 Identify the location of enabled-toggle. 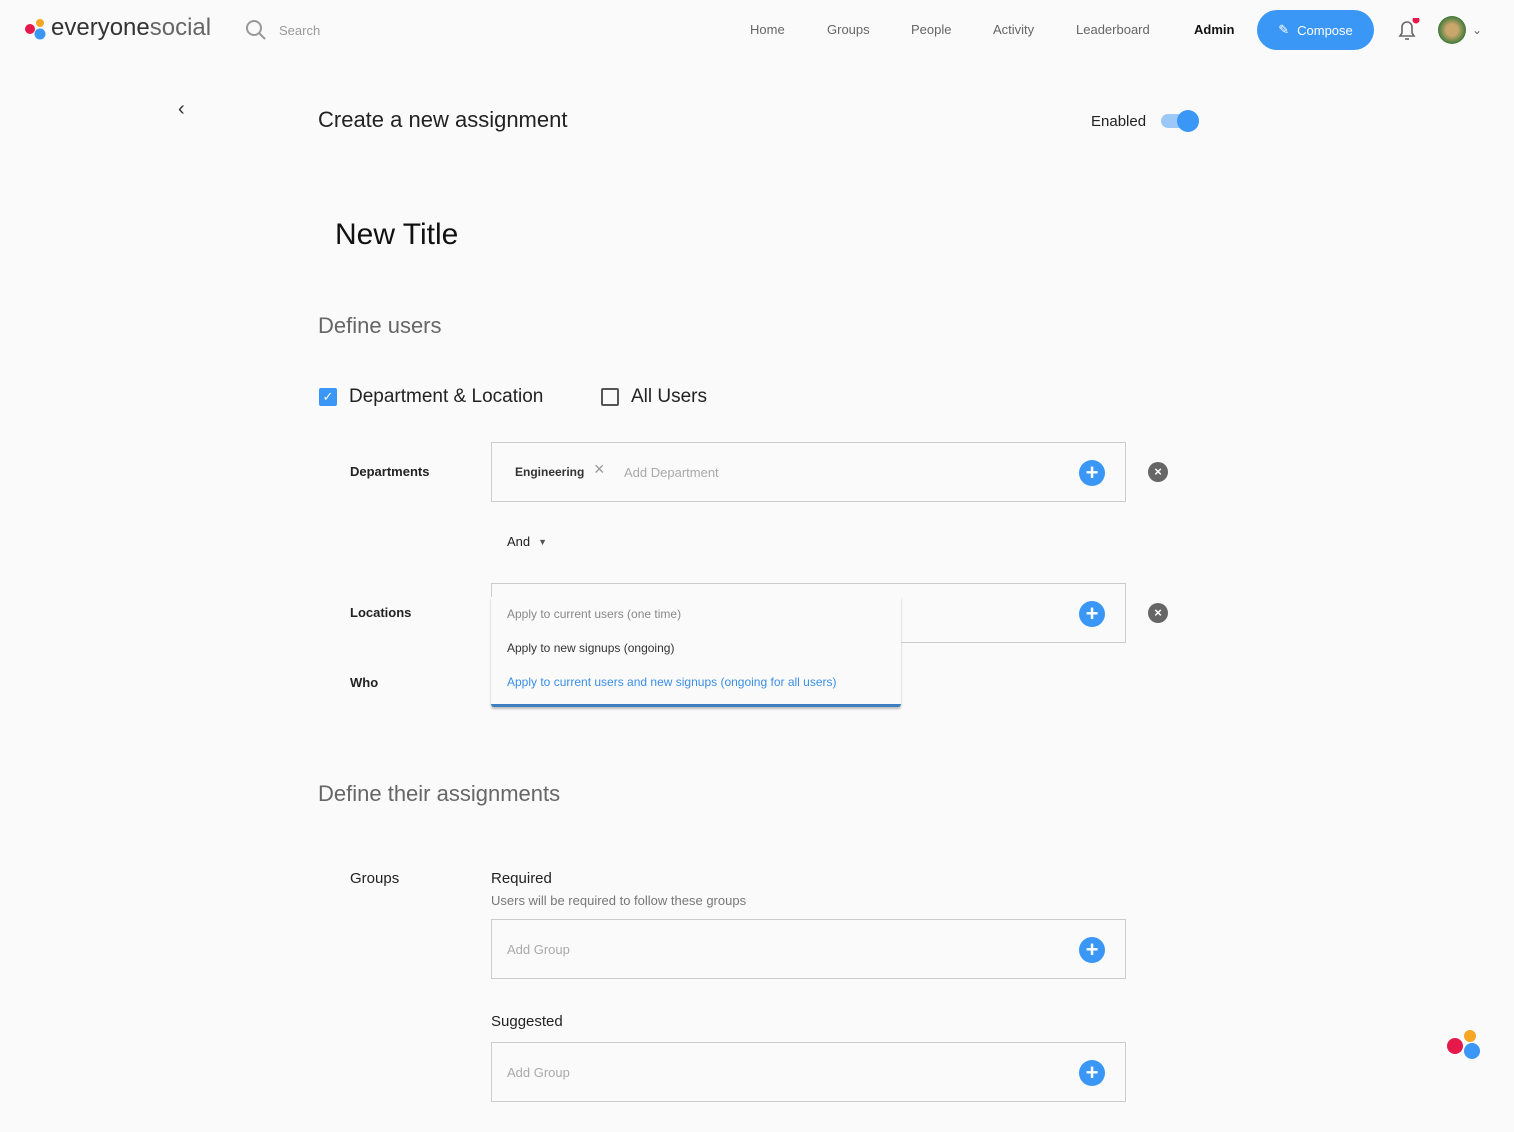
(1180, 121).